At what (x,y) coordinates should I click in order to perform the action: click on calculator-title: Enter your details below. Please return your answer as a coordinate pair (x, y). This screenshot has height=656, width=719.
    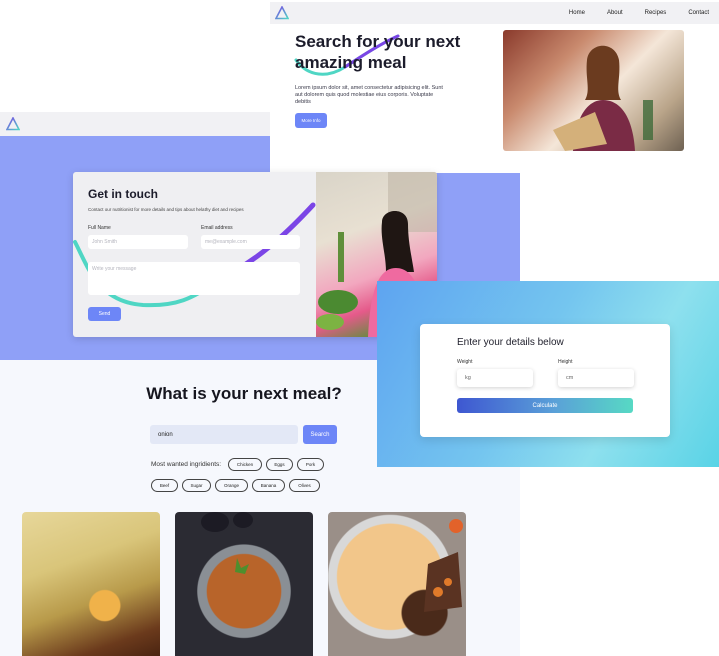
    Looking at the image, I should click on (510, 342).